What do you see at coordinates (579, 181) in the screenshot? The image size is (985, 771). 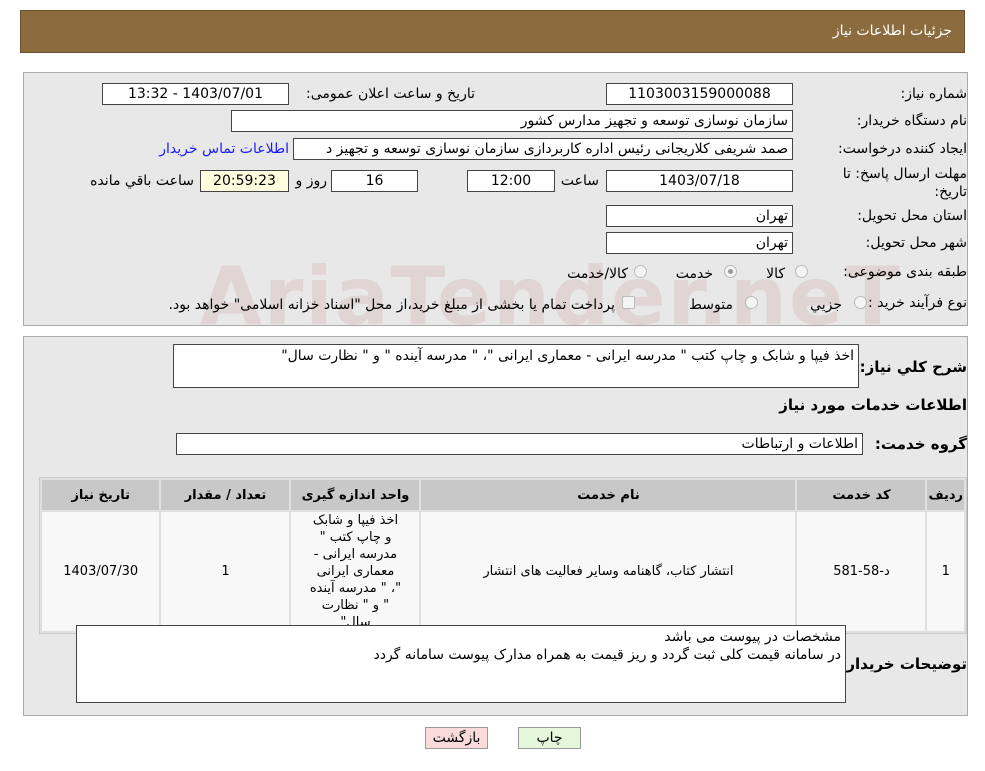 I see `time-label: ساعت` at bounding box center [579, 181].